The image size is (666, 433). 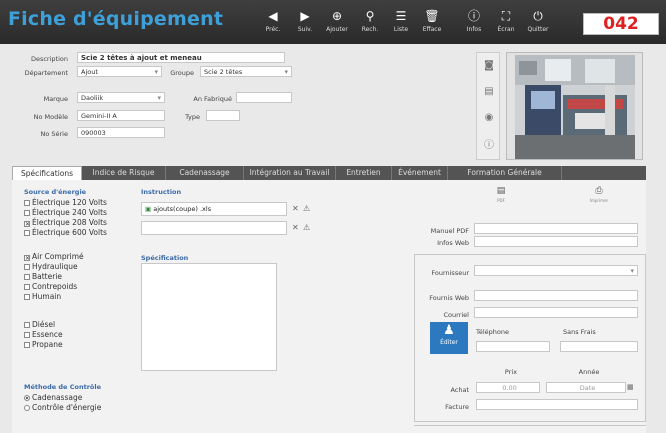 What do you see at coordinates (337, 24) in the screenshot?
I see `toolbar-button-ajouter: ⊕ Ajouter` at bounding box center [337, 24].